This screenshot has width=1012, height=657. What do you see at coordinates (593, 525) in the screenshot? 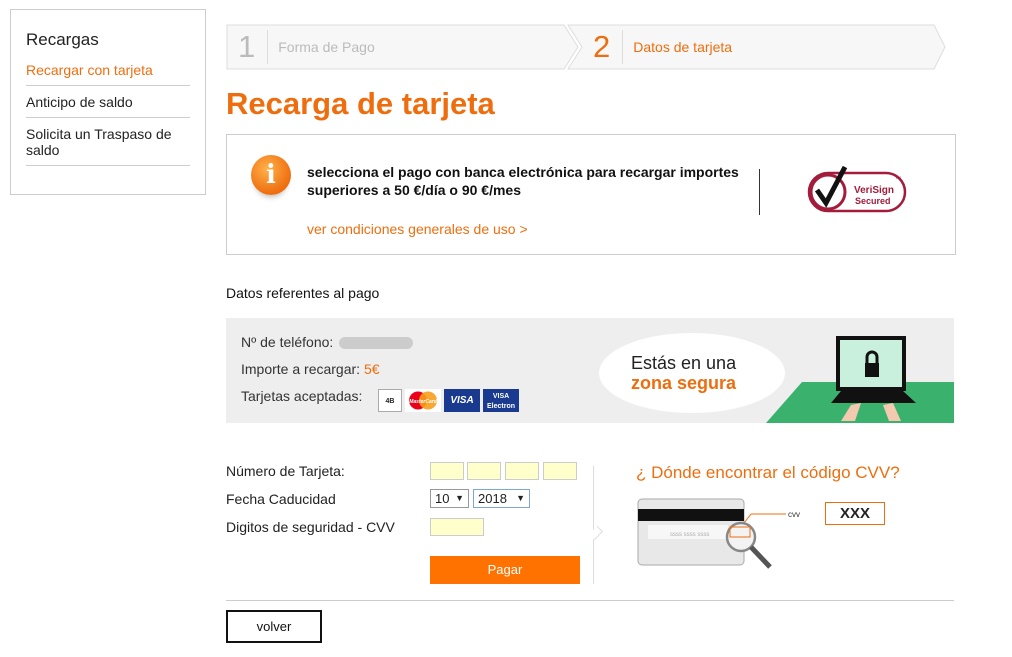
I see `vertical-divider` at bounding box center [593, 525].